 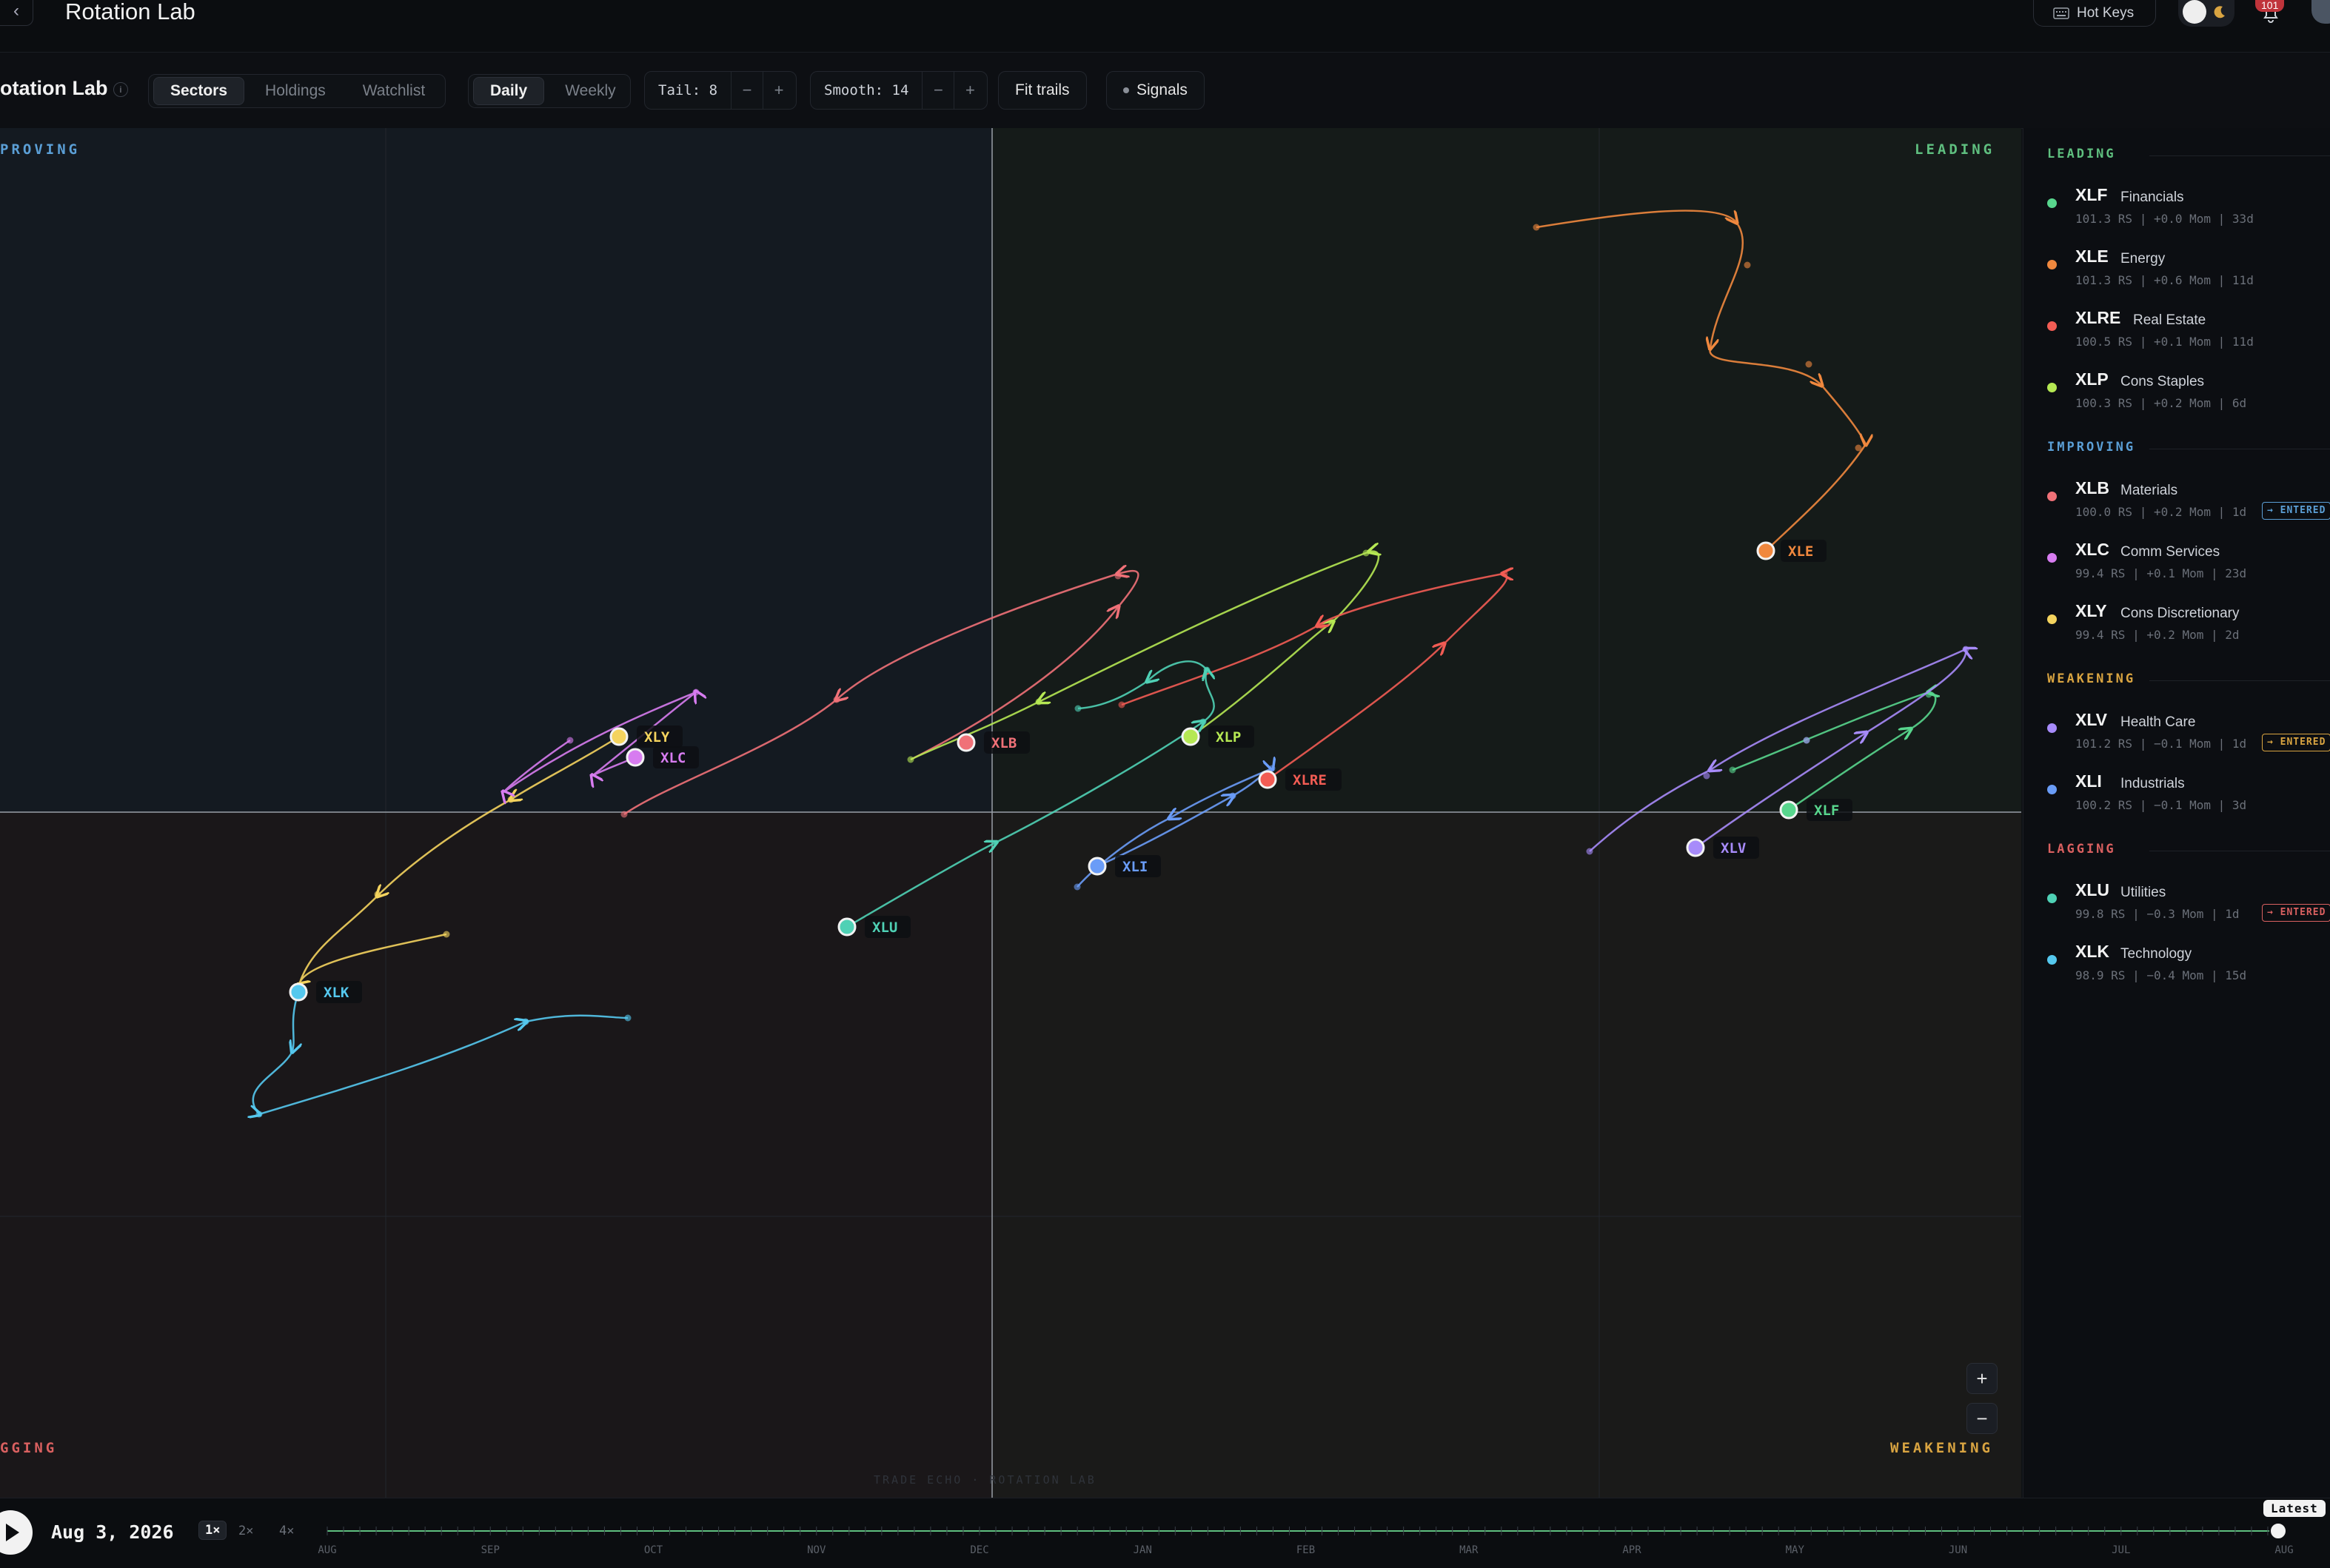 I want to click on current-date: Aug 3, 2026, so click(x=112, y=1532).